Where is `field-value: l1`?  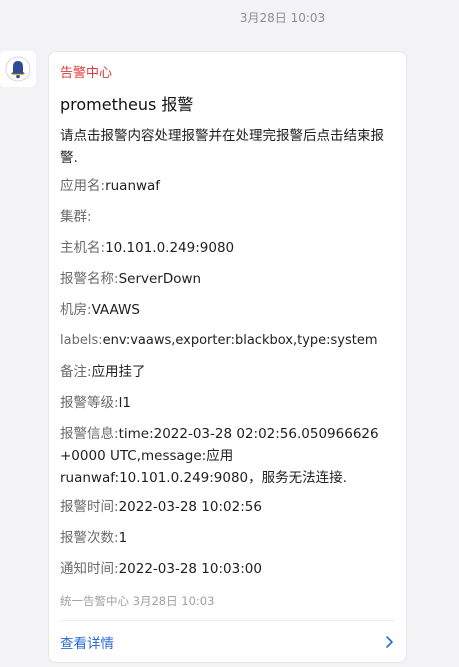
field-value: l1 is located at coordinates (124, 403).